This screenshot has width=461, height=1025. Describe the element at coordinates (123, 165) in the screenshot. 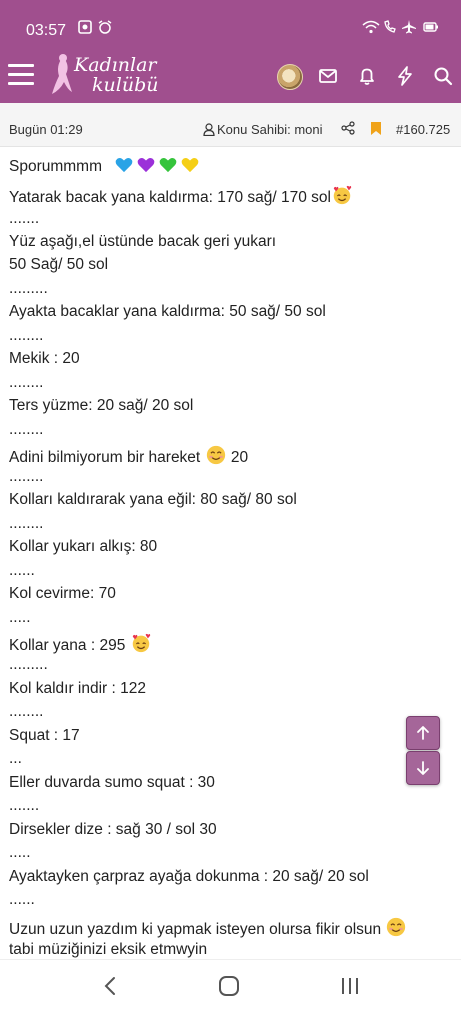

I see `blue-heart-icon` at that location.